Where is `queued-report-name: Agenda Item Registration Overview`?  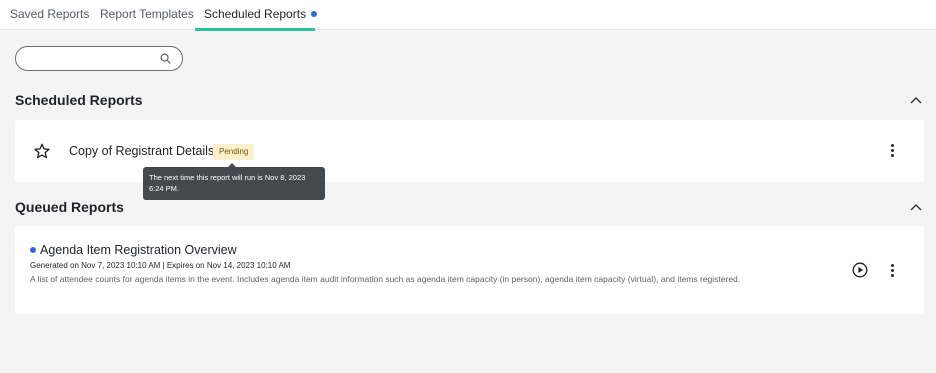 queued-report-name: Agenda Item Registration Overview is located at coordinates (138, 250).